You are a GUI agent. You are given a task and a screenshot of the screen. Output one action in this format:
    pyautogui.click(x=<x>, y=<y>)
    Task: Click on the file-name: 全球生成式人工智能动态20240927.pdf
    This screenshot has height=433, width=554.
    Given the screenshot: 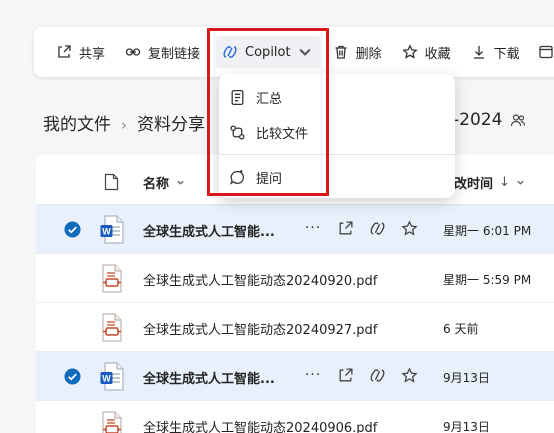 What is the action you would take?
    pyautogui.click(x=260, y=328)
    